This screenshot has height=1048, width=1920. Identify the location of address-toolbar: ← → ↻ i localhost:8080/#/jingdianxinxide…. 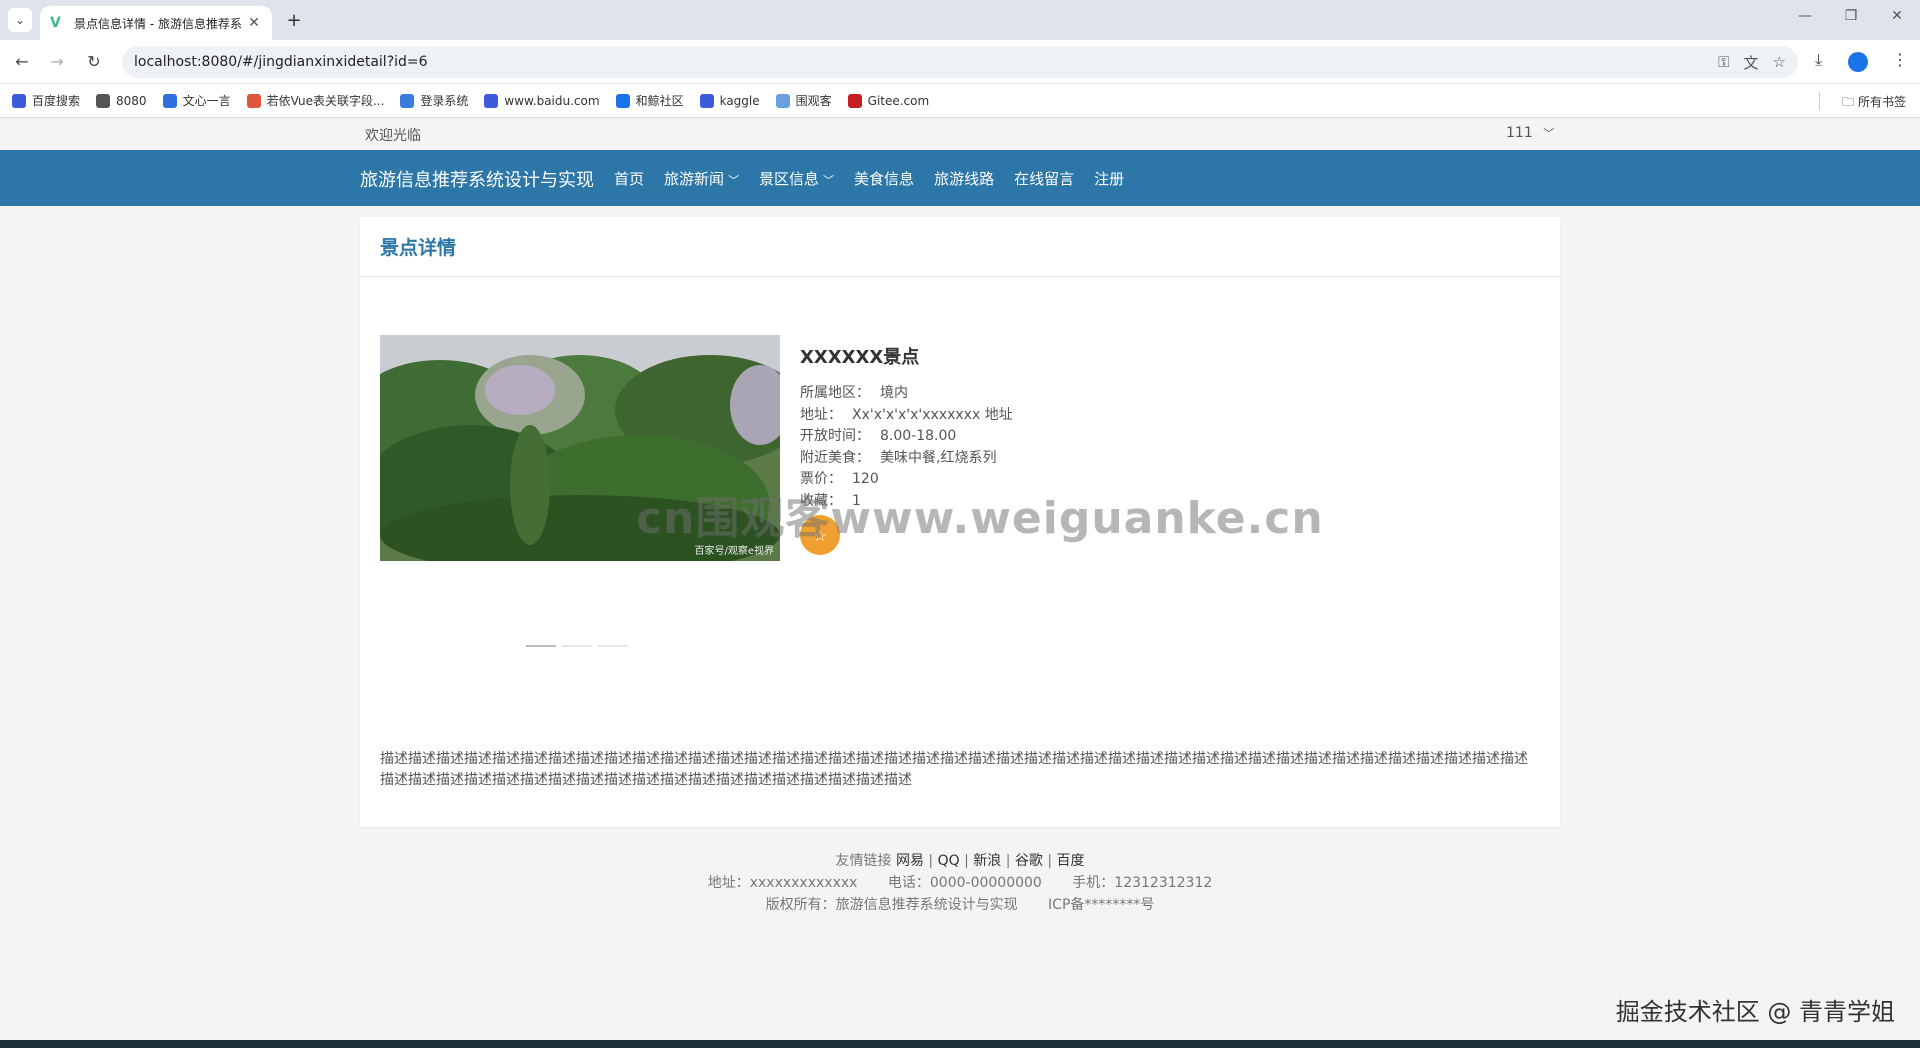
(960, 111).